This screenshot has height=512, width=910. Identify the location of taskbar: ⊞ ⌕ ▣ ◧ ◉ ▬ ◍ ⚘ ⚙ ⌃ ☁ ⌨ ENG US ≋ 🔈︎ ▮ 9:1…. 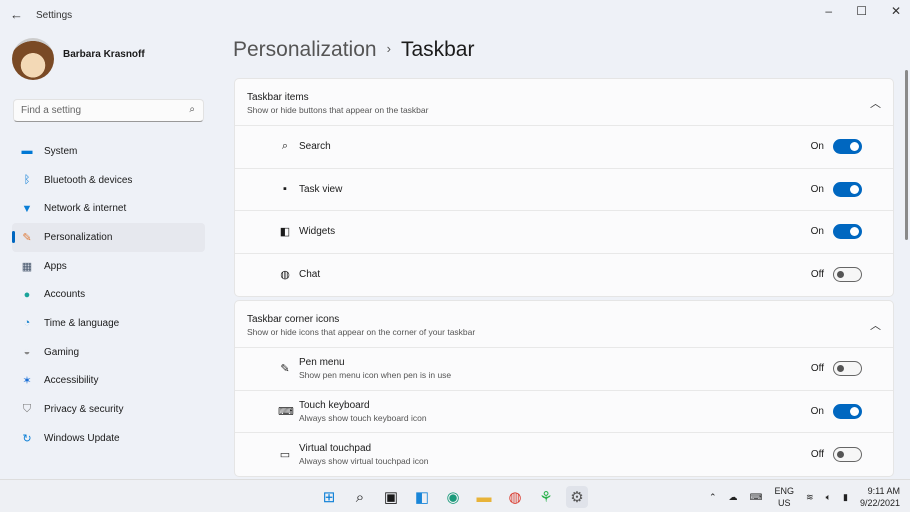
(455, 495).